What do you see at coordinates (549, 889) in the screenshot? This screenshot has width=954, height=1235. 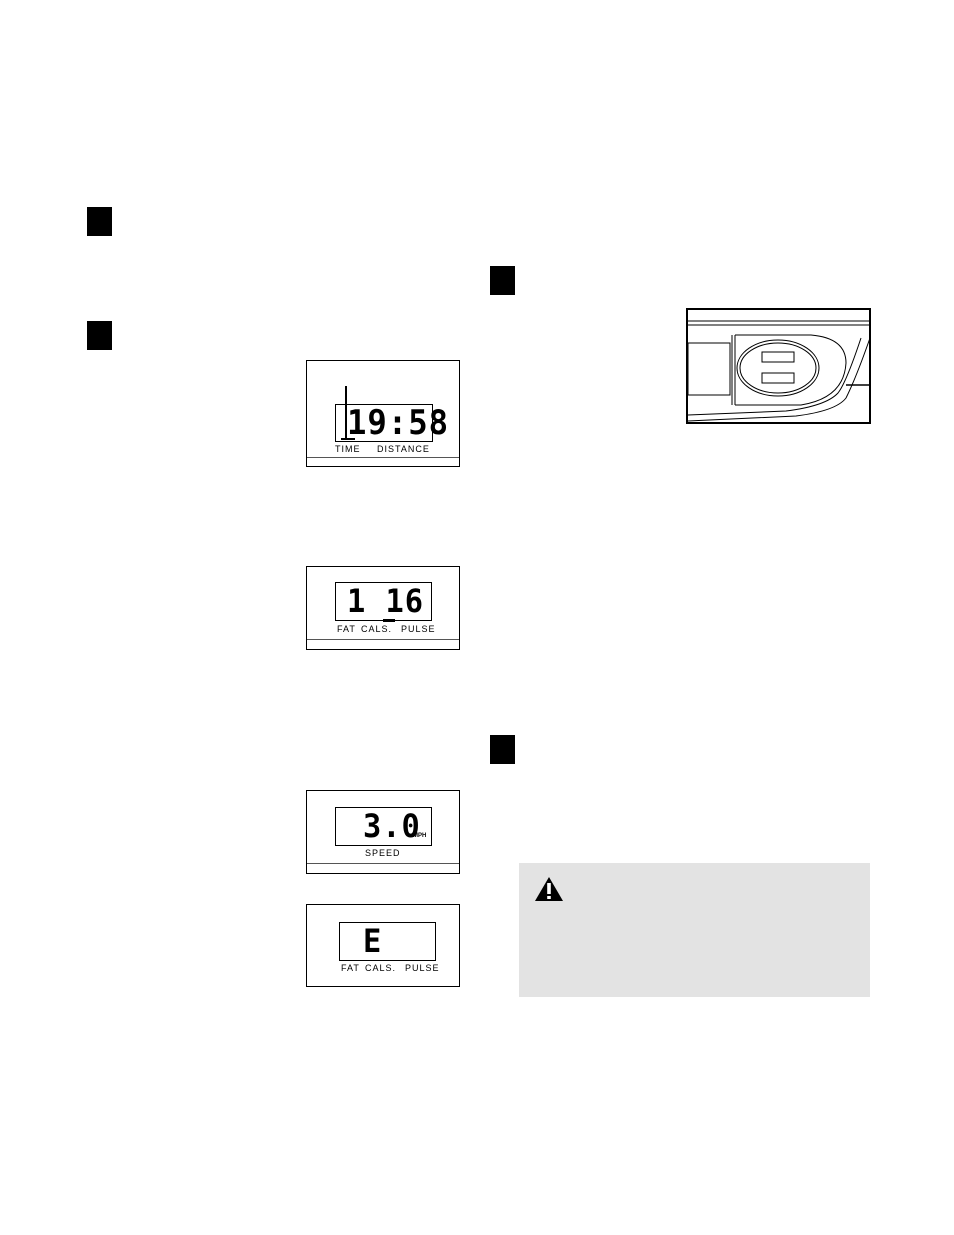 I see `warning-triangle-icon` at bounding box center [549, 889].